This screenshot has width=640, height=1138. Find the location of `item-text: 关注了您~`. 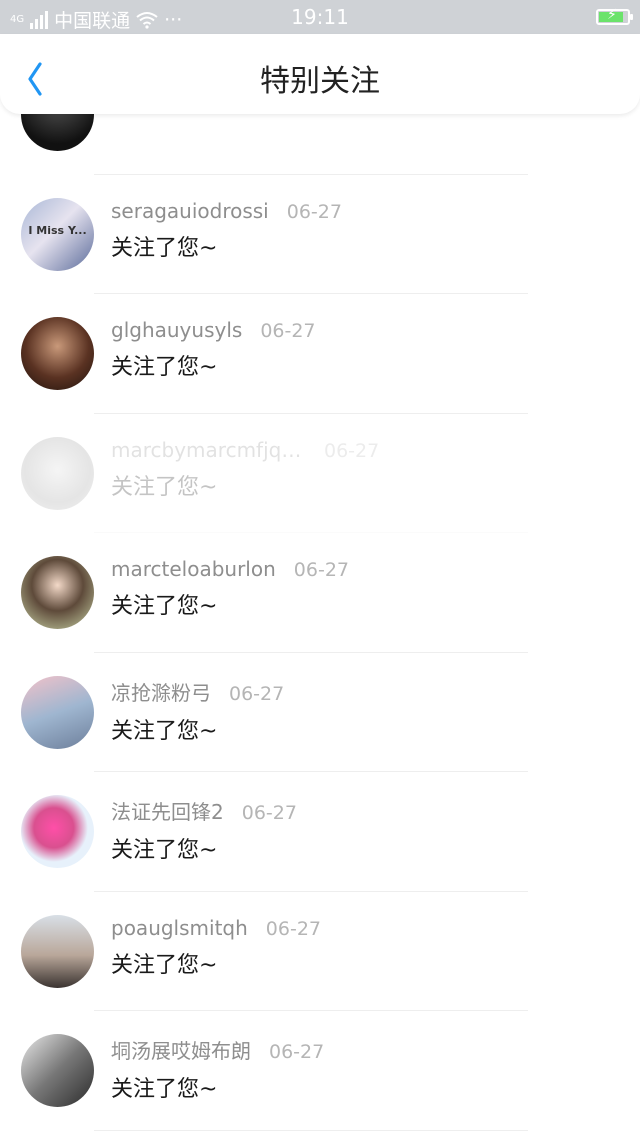

item-text: 关注了您~ is located at coordinates (321, 116).